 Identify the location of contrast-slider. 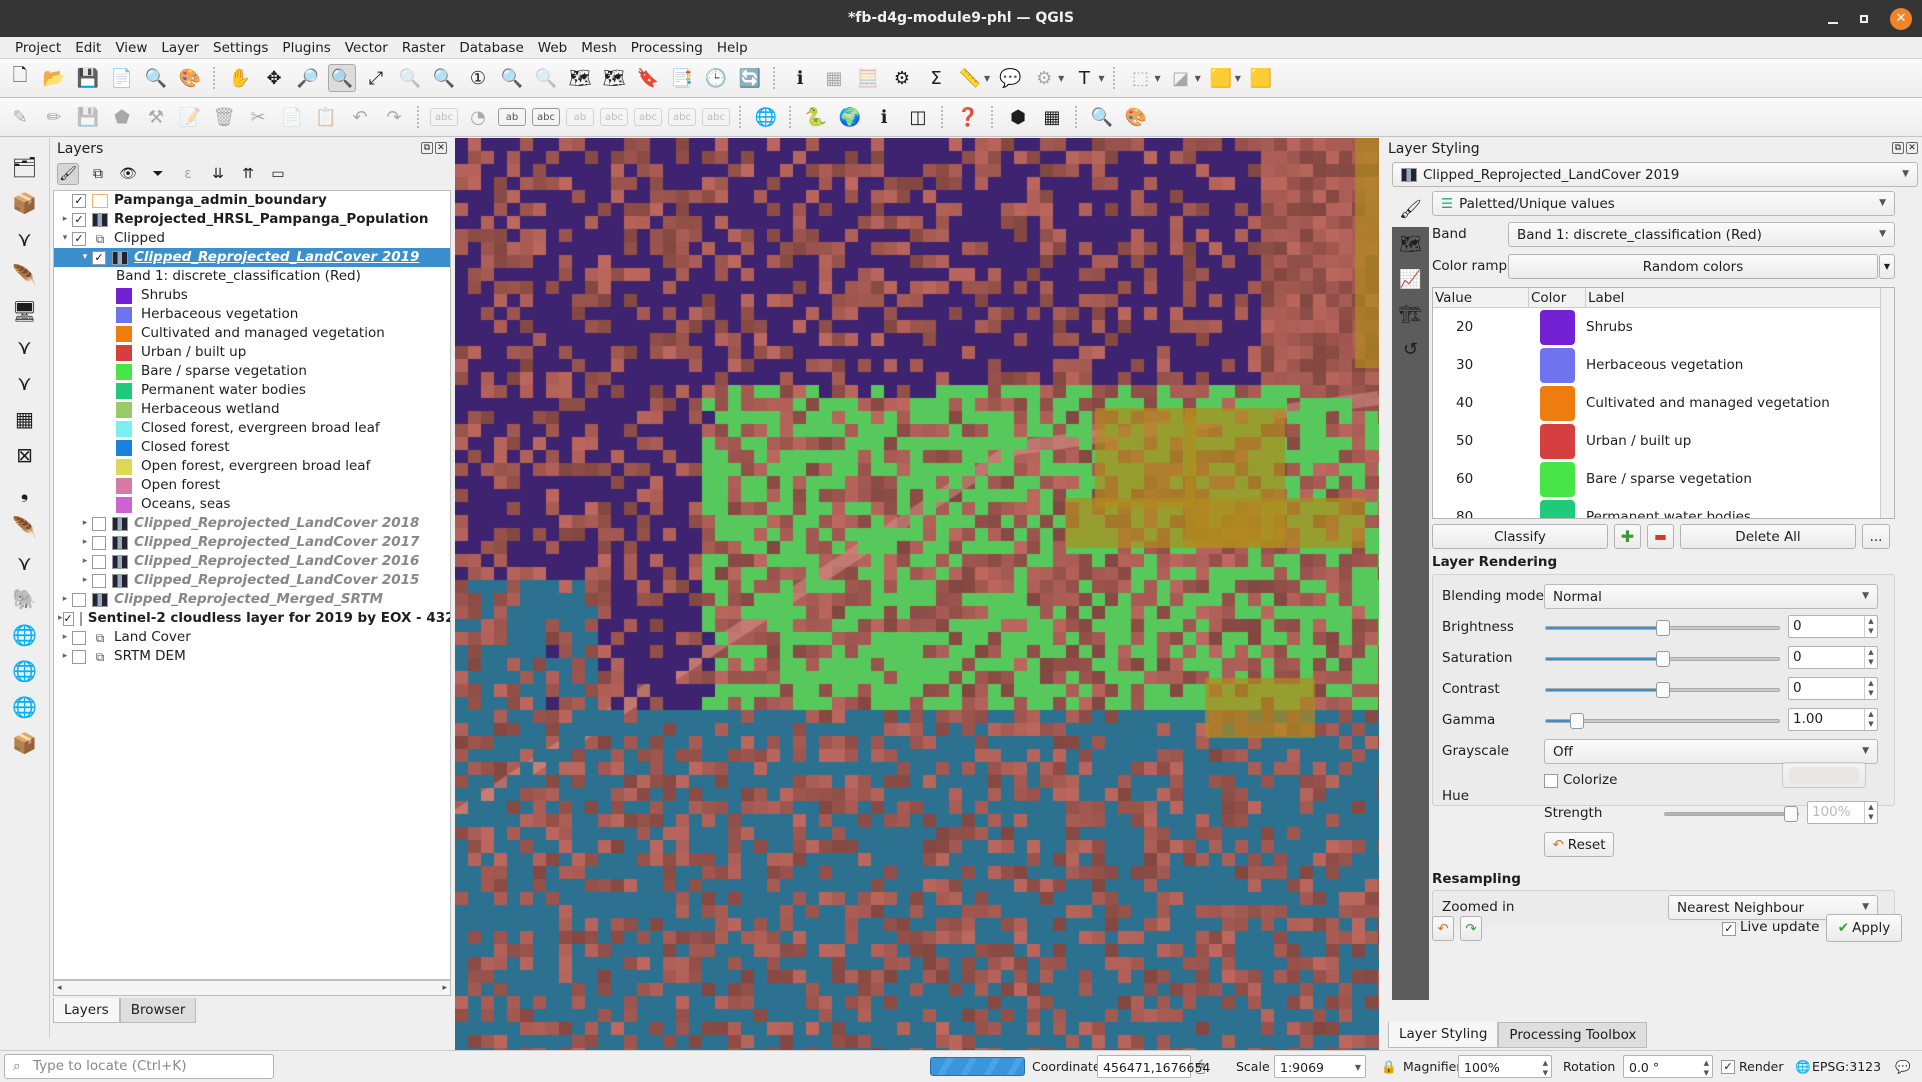
(1662, 690).